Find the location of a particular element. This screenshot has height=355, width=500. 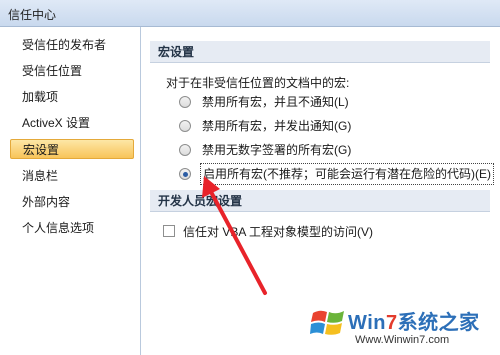

radio-disable-all-notify: 禁用所有宏，并发出通知(G) is located at coordinates (266, 126).